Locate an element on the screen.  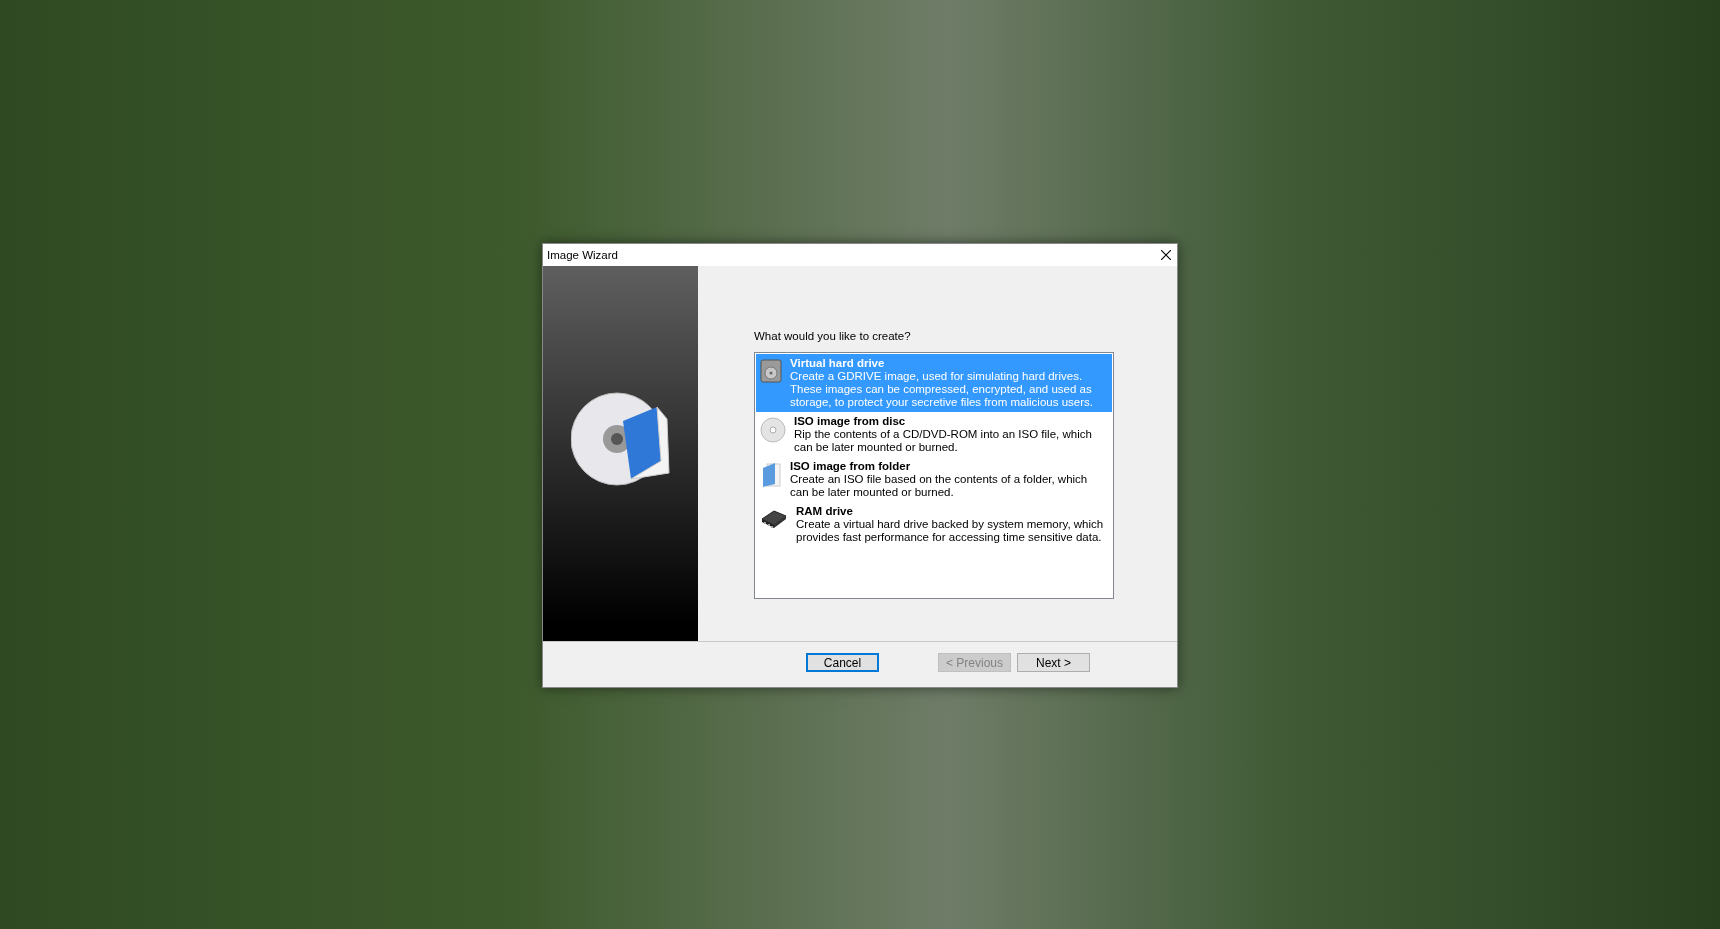
option-title: RAM drive is located at coordinates (825, 511).